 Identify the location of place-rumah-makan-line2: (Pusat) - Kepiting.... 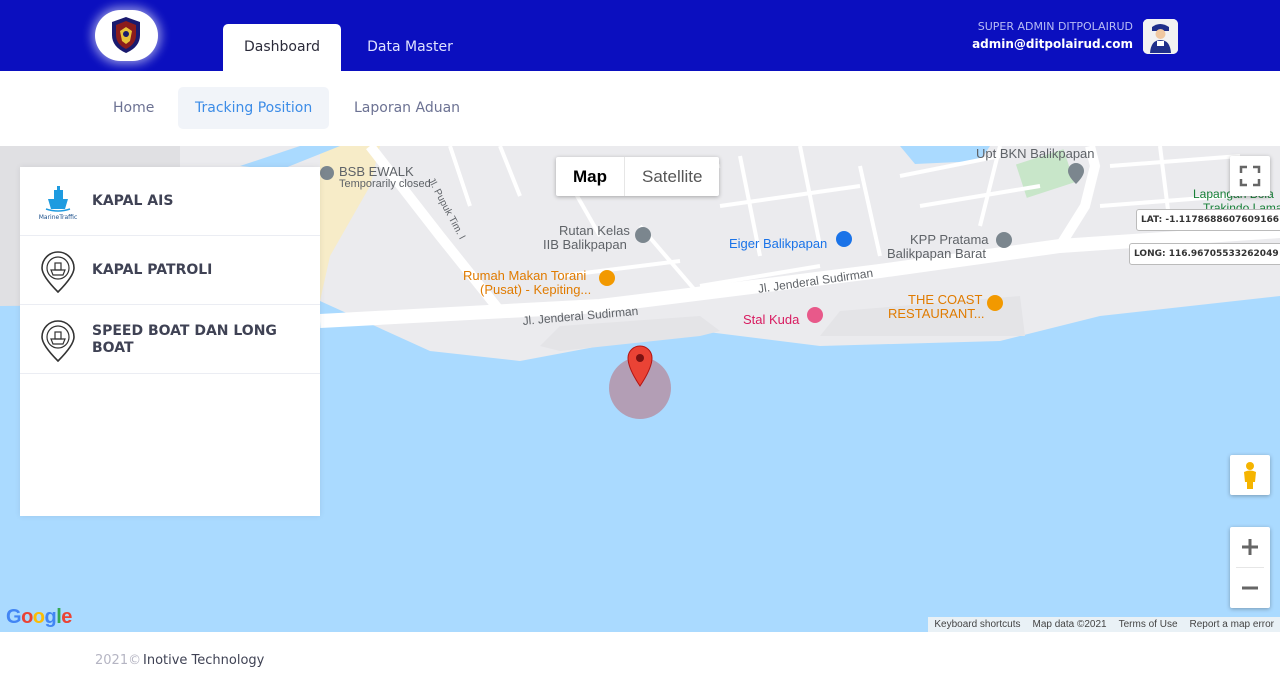
(536, 289).